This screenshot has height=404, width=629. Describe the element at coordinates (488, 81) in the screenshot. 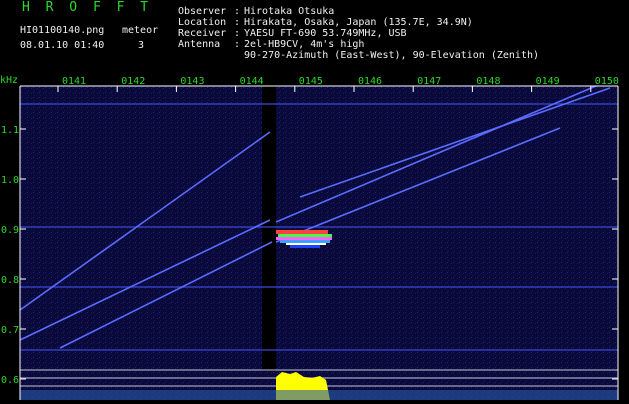

I see `x-tick-label: 0148` at that location.